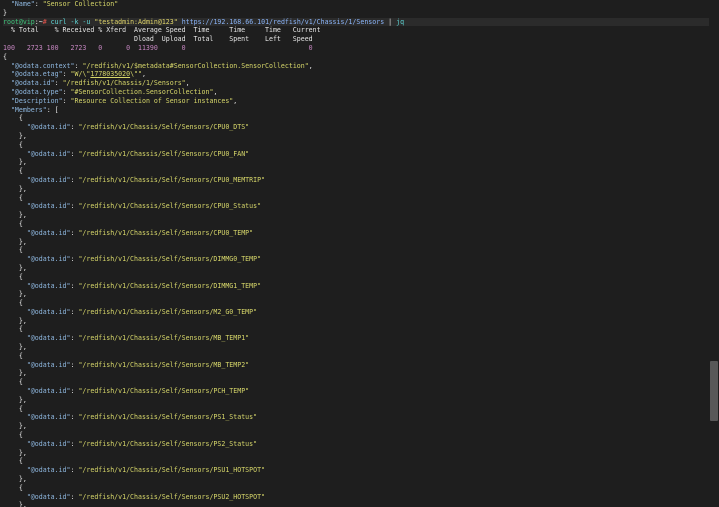 This screenshot has height=507, width=719. What do you see at coordinates (5, 56) in the screenshot?
I see `json-open: {` at bounding box center [5, 56].